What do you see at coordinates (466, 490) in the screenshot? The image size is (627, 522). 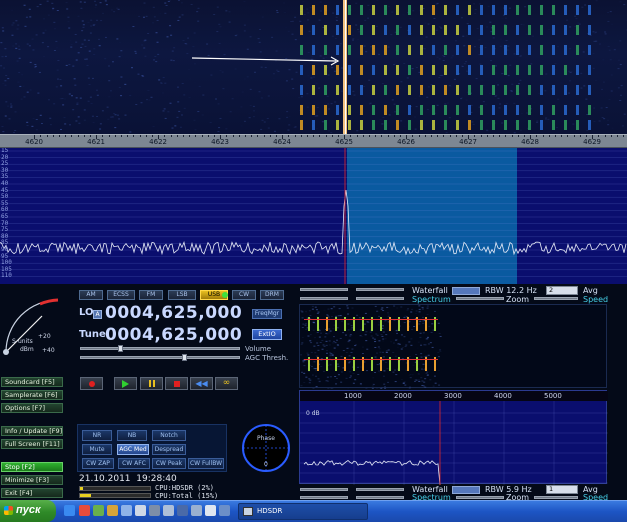 I see `af-waterfall-zoom-arrows` at bounding box center [466, 490].